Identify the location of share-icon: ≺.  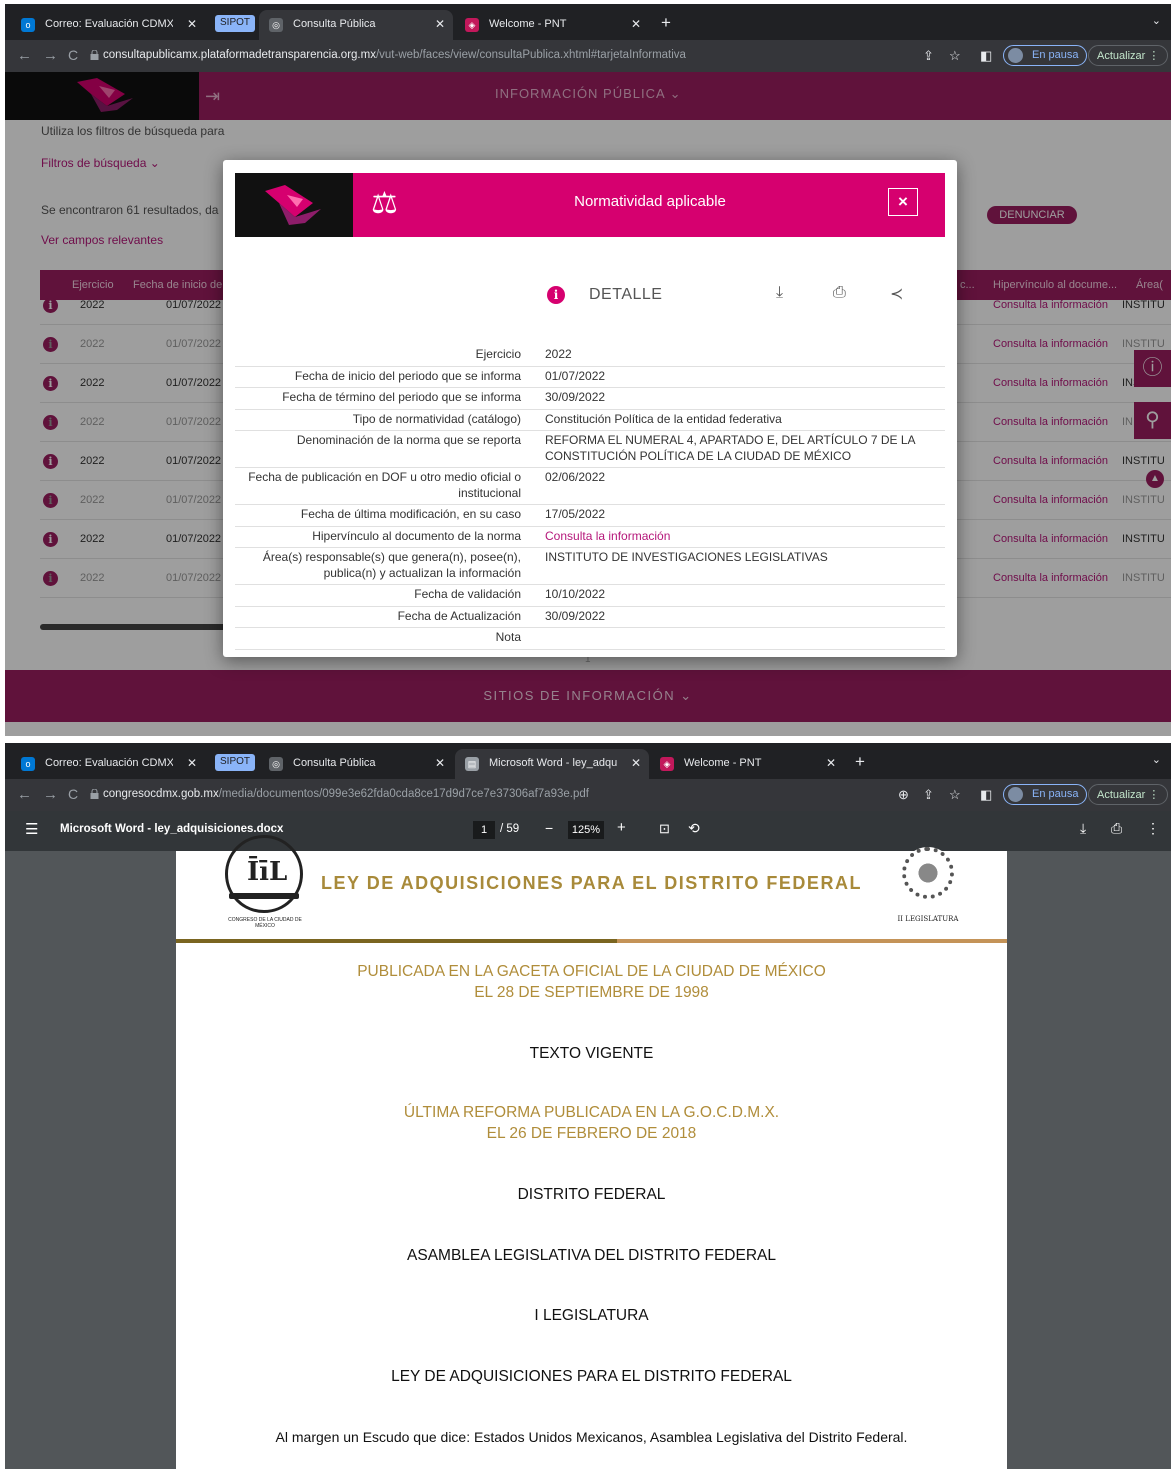
(896, 294).